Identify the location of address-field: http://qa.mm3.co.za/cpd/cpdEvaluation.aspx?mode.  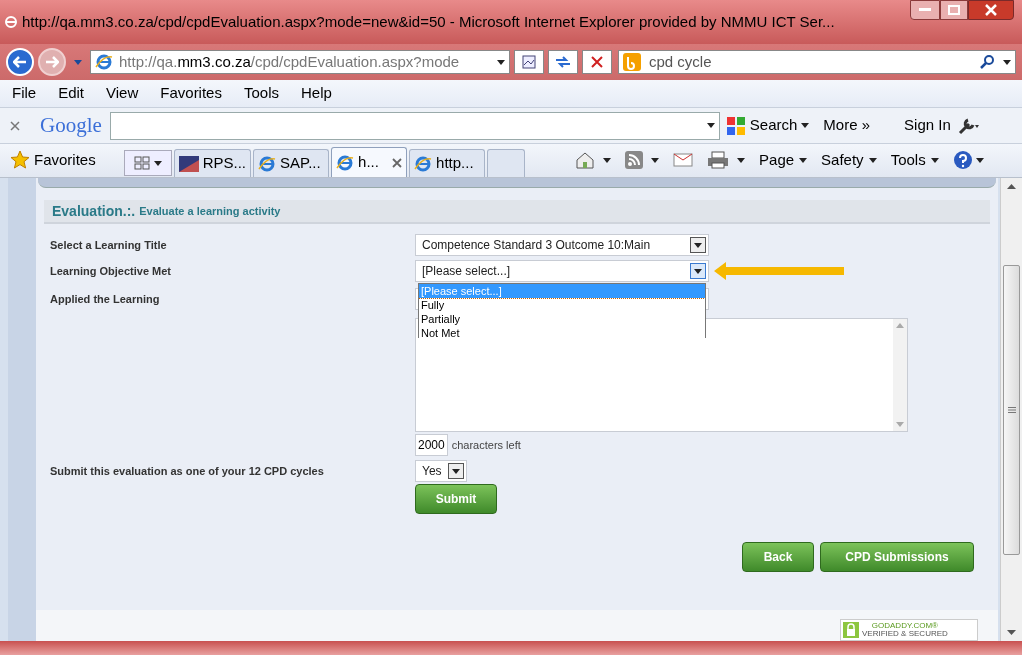
(300, 62).